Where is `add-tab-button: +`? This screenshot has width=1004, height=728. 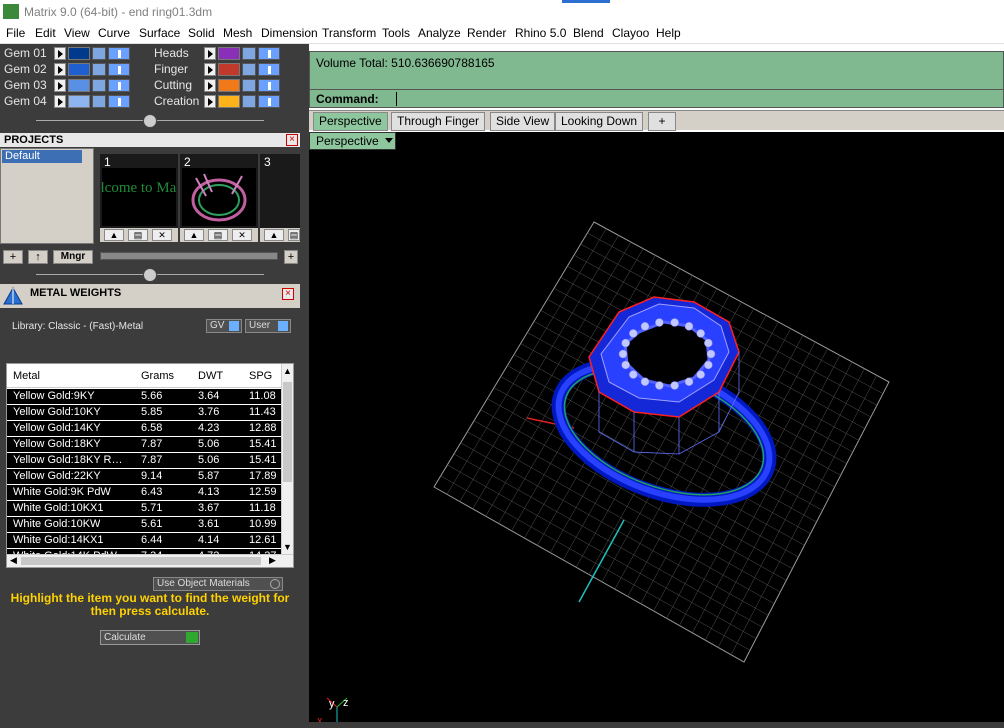
add-tab-button: + is located at coordinates (662, 121).